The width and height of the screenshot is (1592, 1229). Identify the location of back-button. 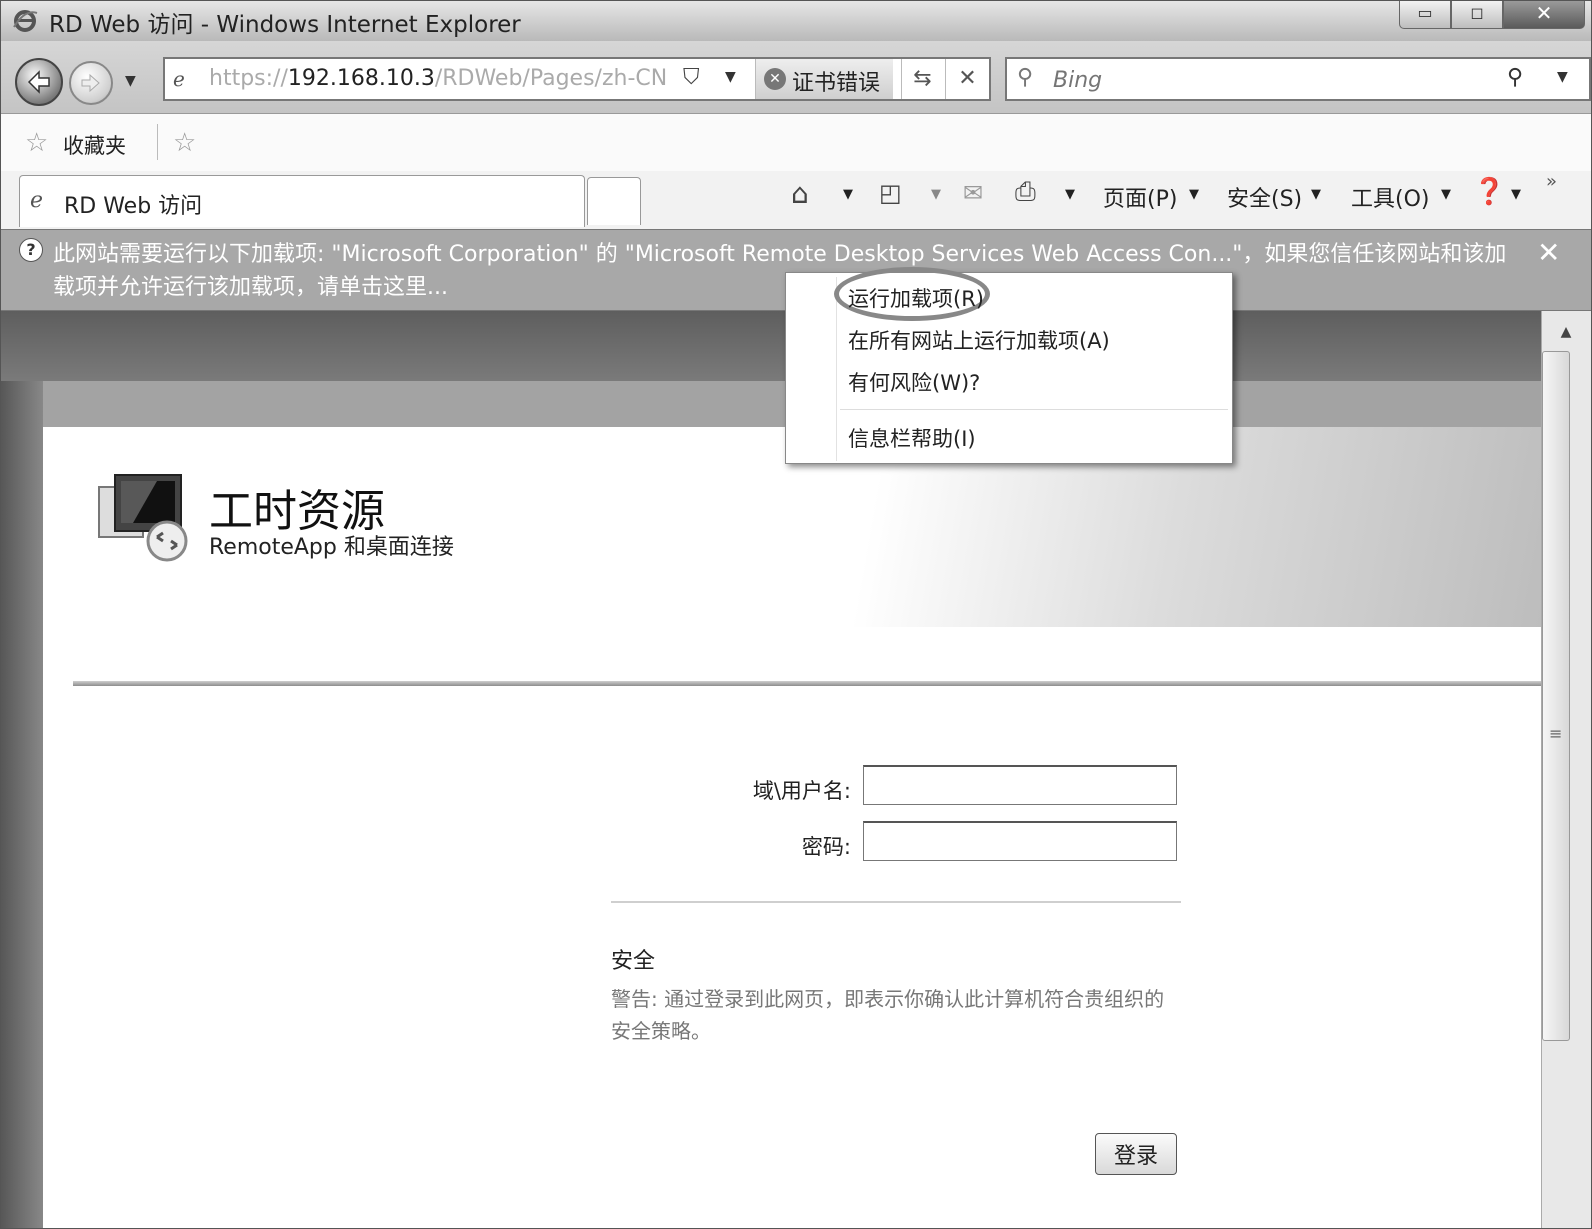
(39, 82).